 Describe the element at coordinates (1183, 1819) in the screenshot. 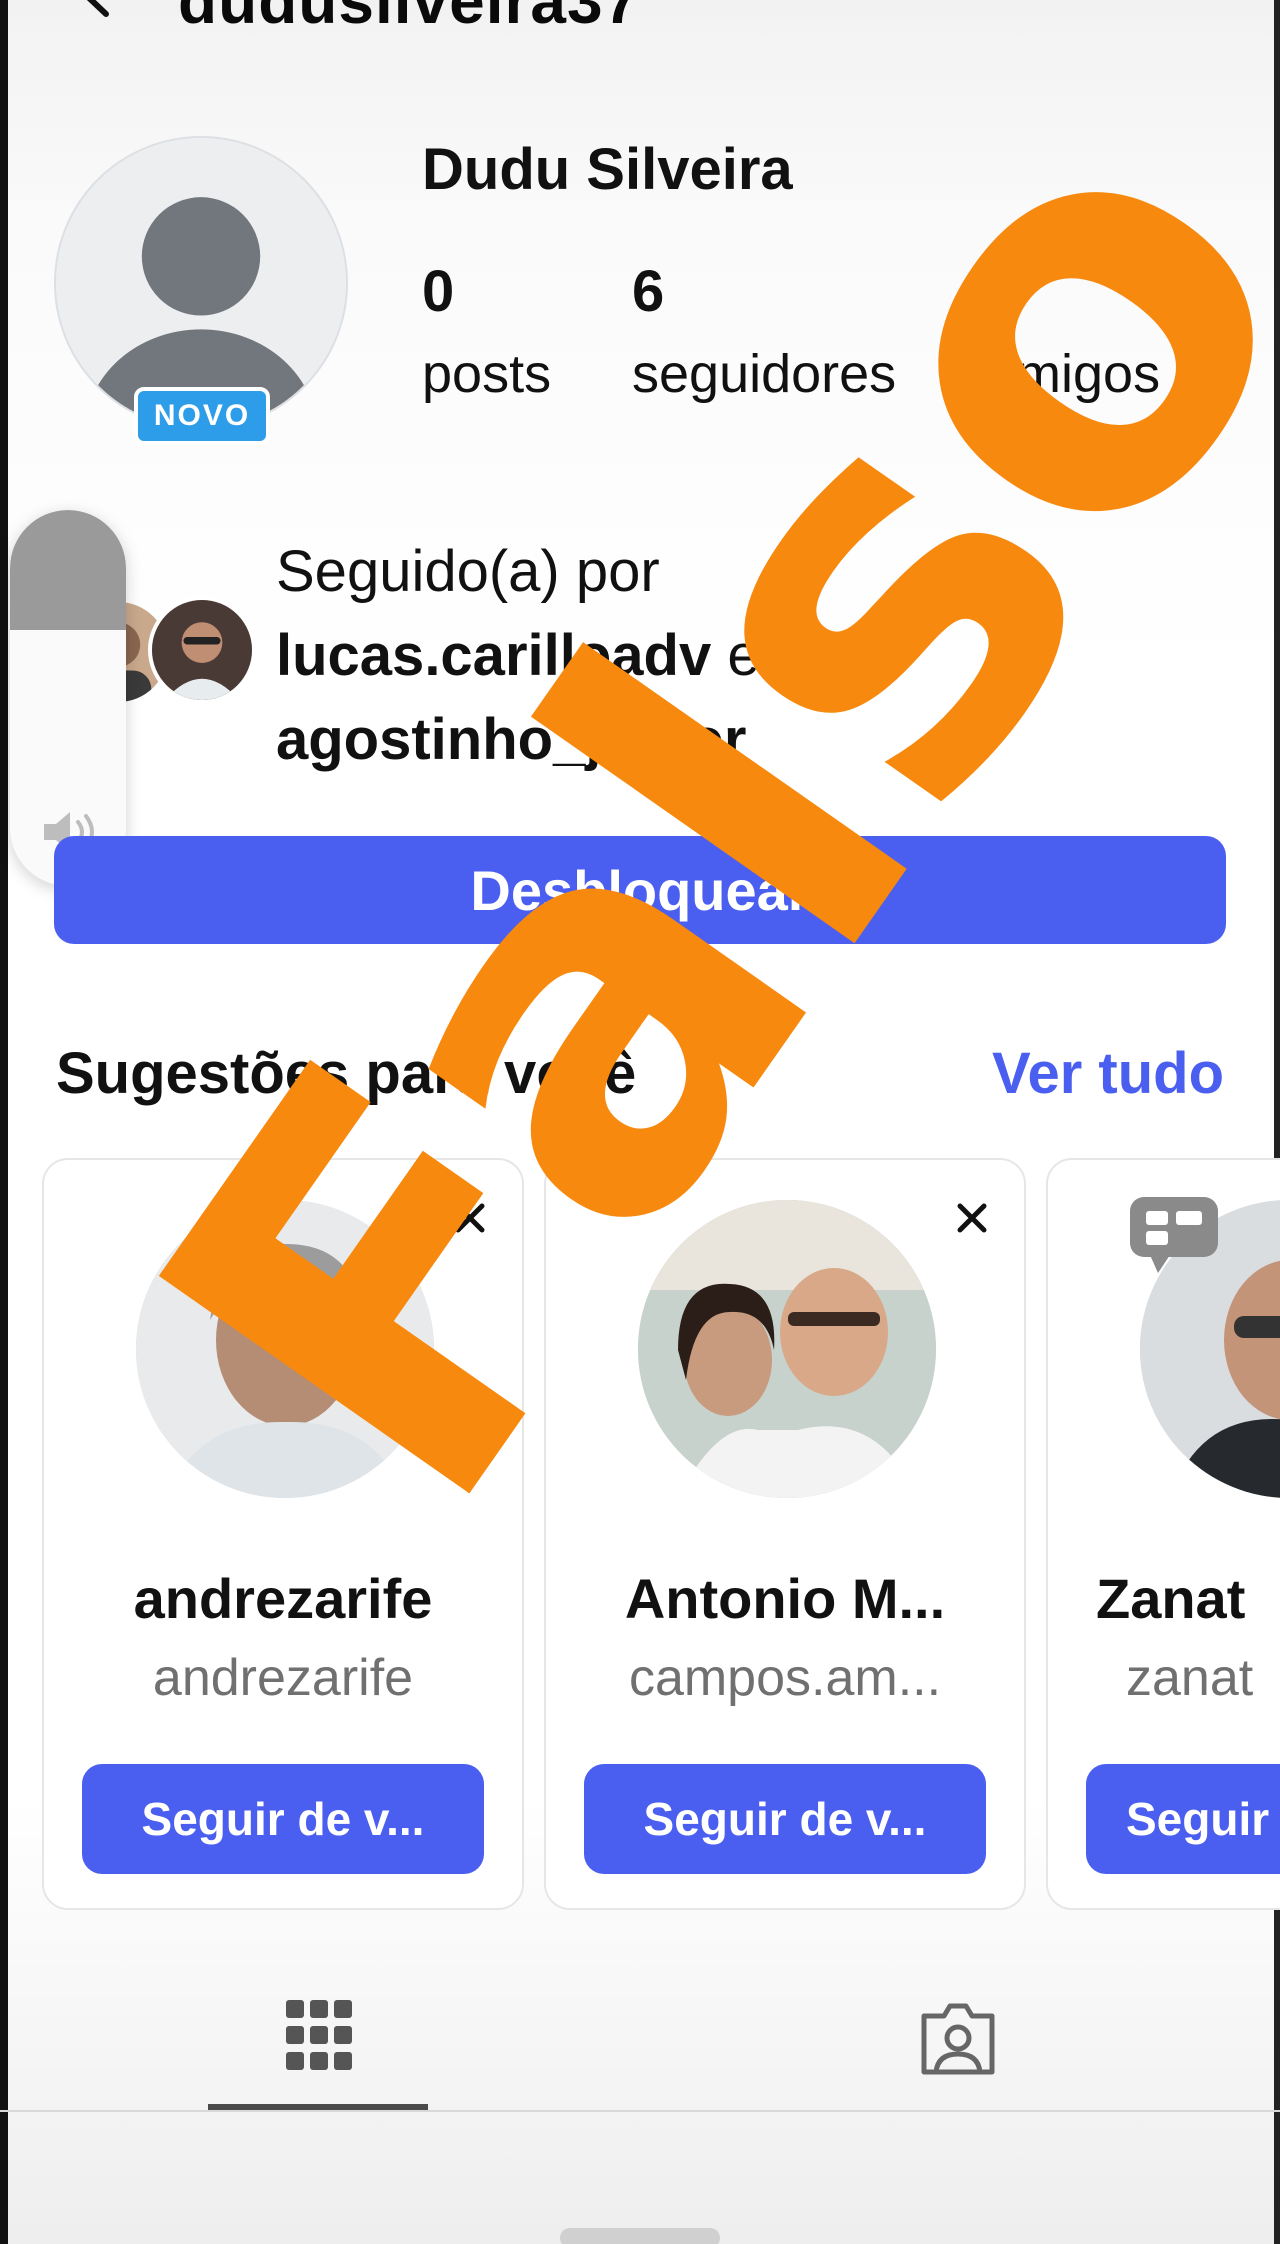

I see `follow-back-button: Seguir` at that location.